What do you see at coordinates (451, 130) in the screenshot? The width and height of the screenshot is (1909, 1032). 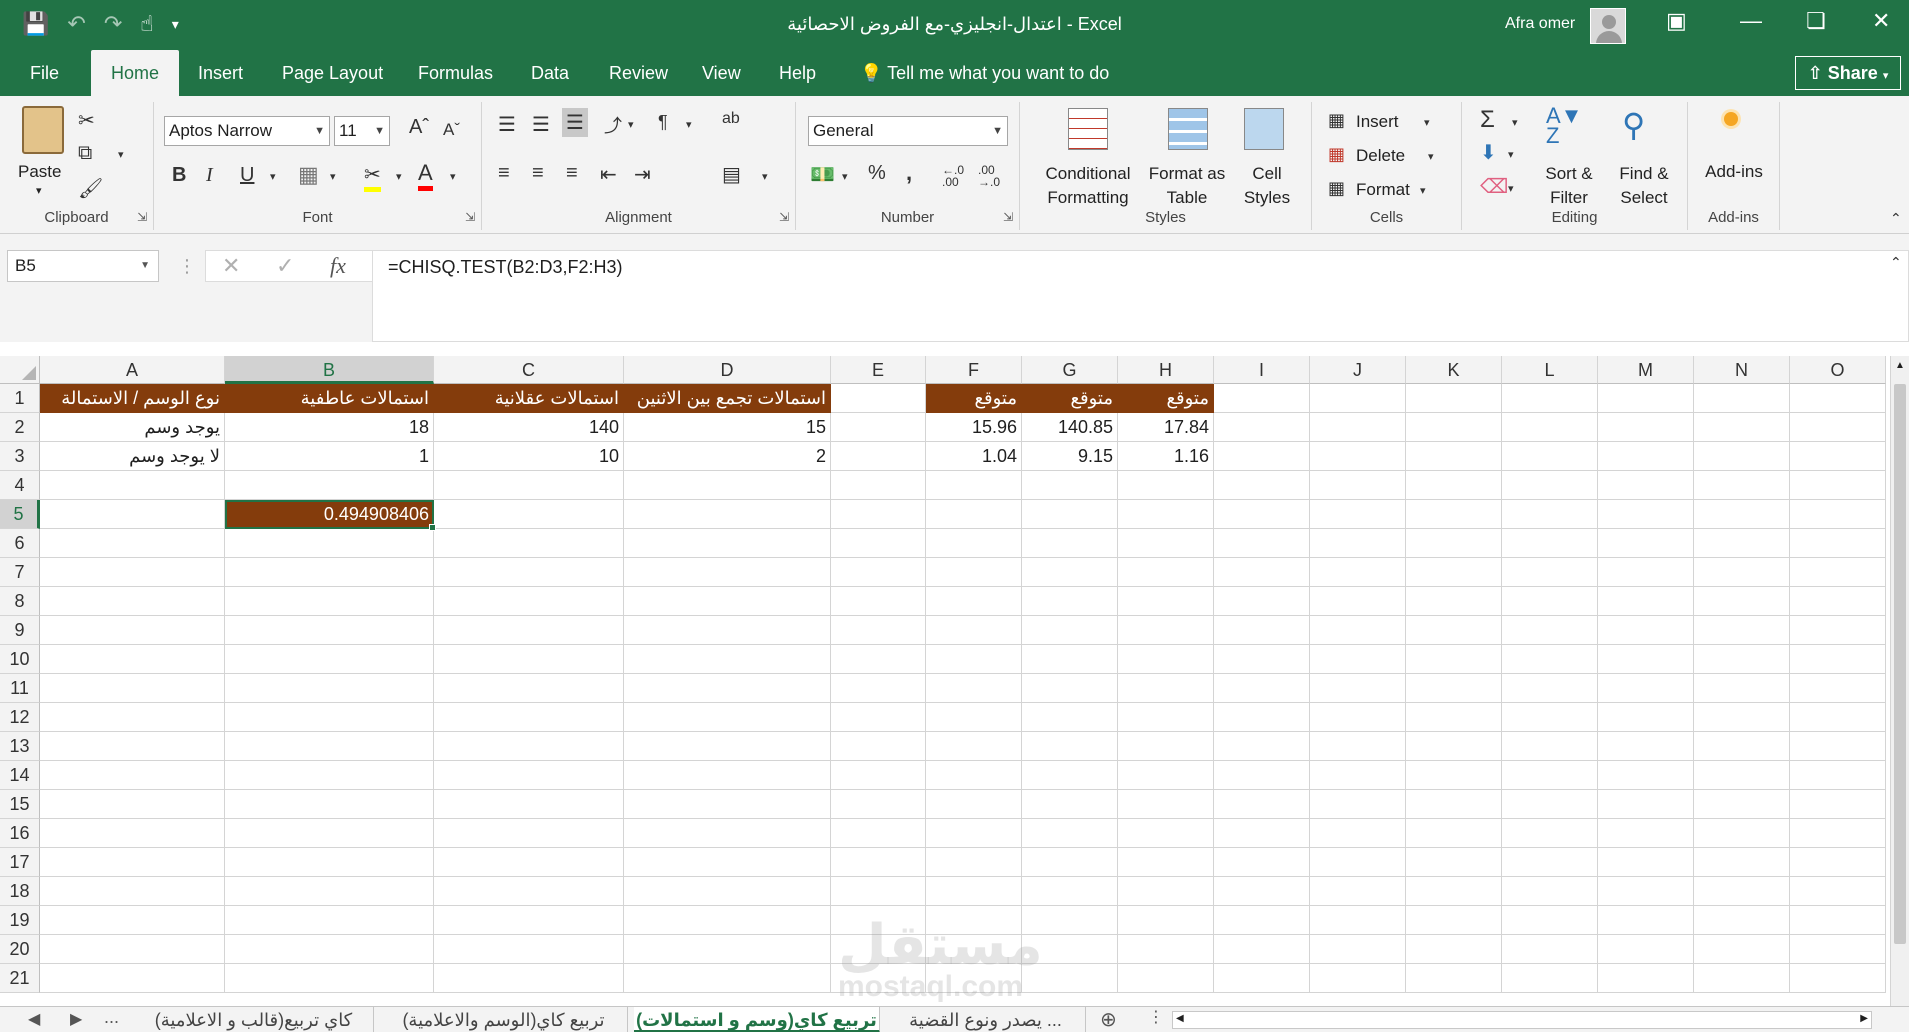 I see `decrease-font-icon: Aˇ` at bounding box center [451, 130].